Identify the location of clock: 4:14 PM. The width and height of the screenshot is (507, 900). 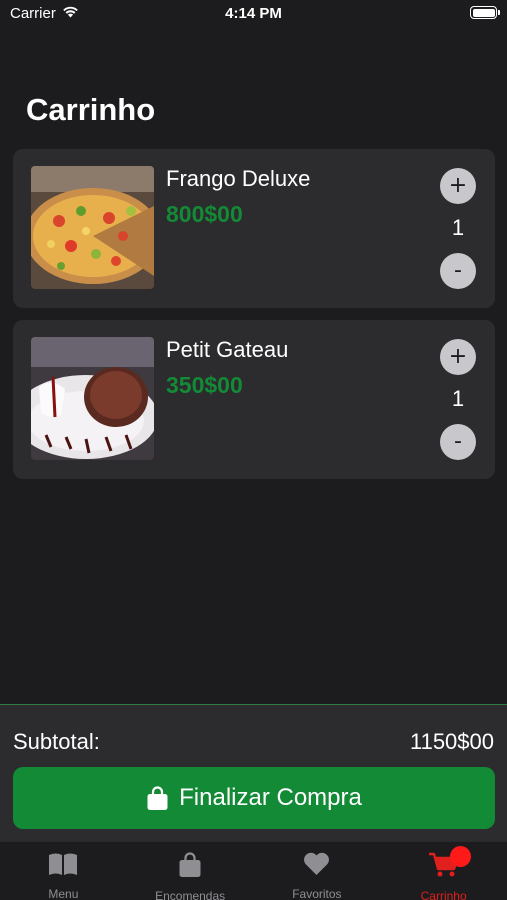
(253, 13).